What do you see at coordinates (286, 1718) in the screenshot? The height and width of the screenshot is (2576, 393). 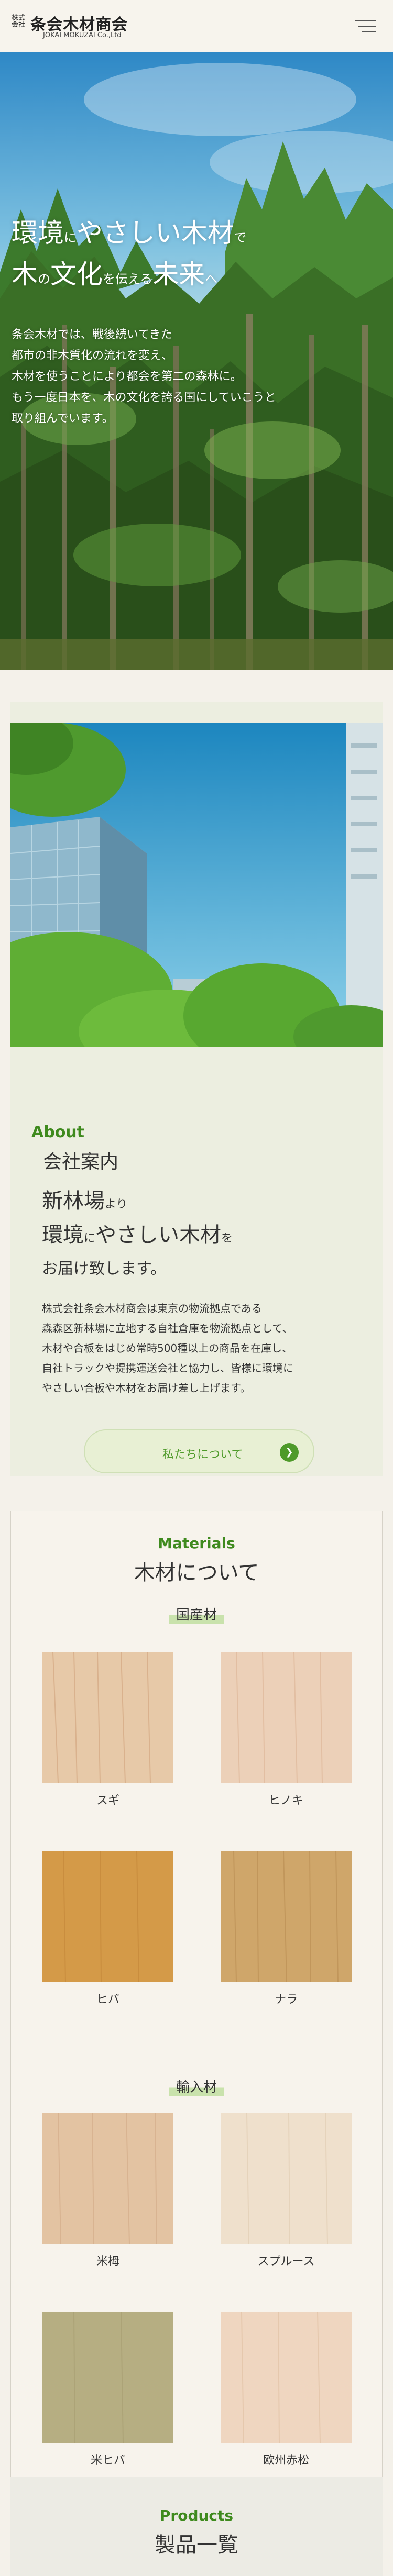 I see `wood-tile-hinoki` at bounding box center [286, 1718].